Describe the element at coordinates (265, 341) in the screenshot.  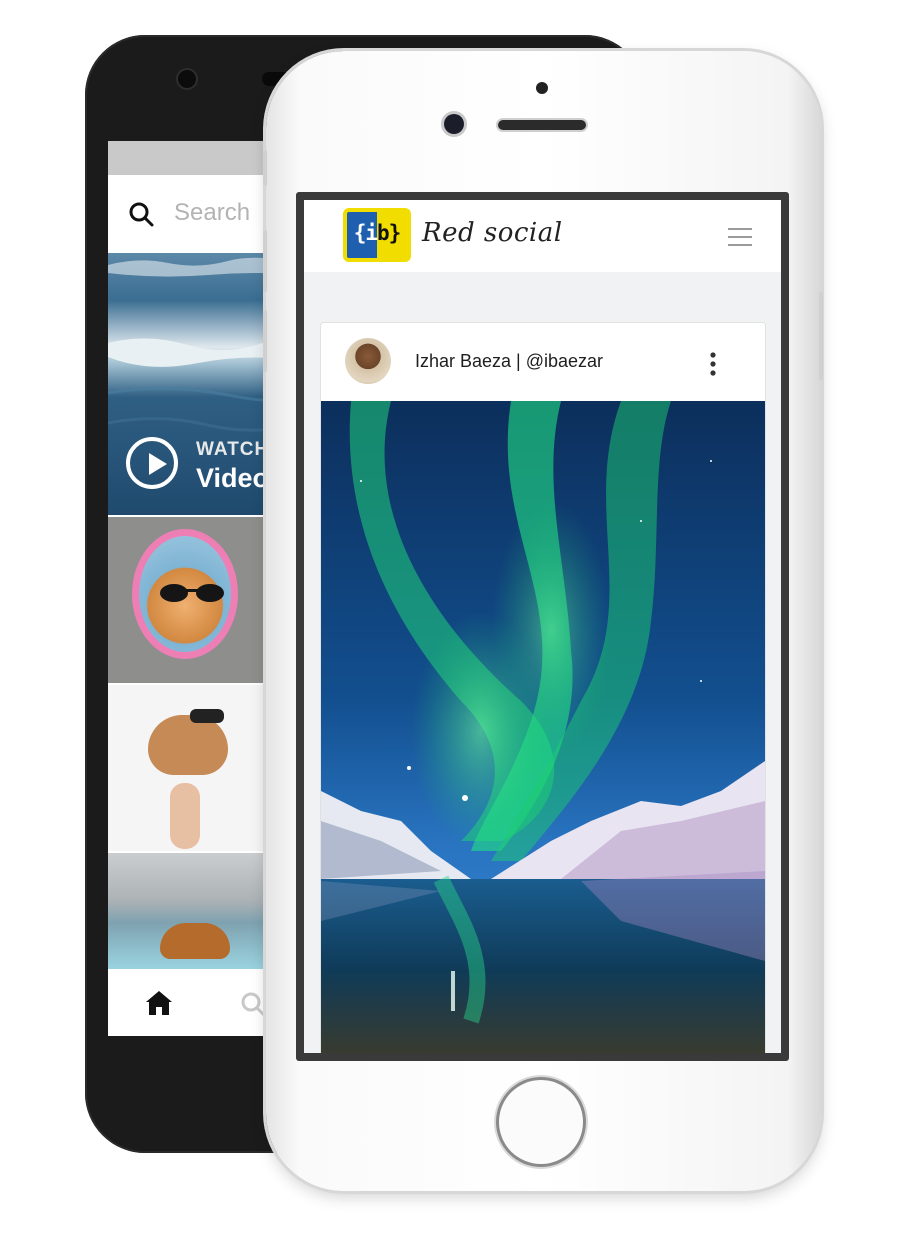
I see `volume-down-button` at that location.